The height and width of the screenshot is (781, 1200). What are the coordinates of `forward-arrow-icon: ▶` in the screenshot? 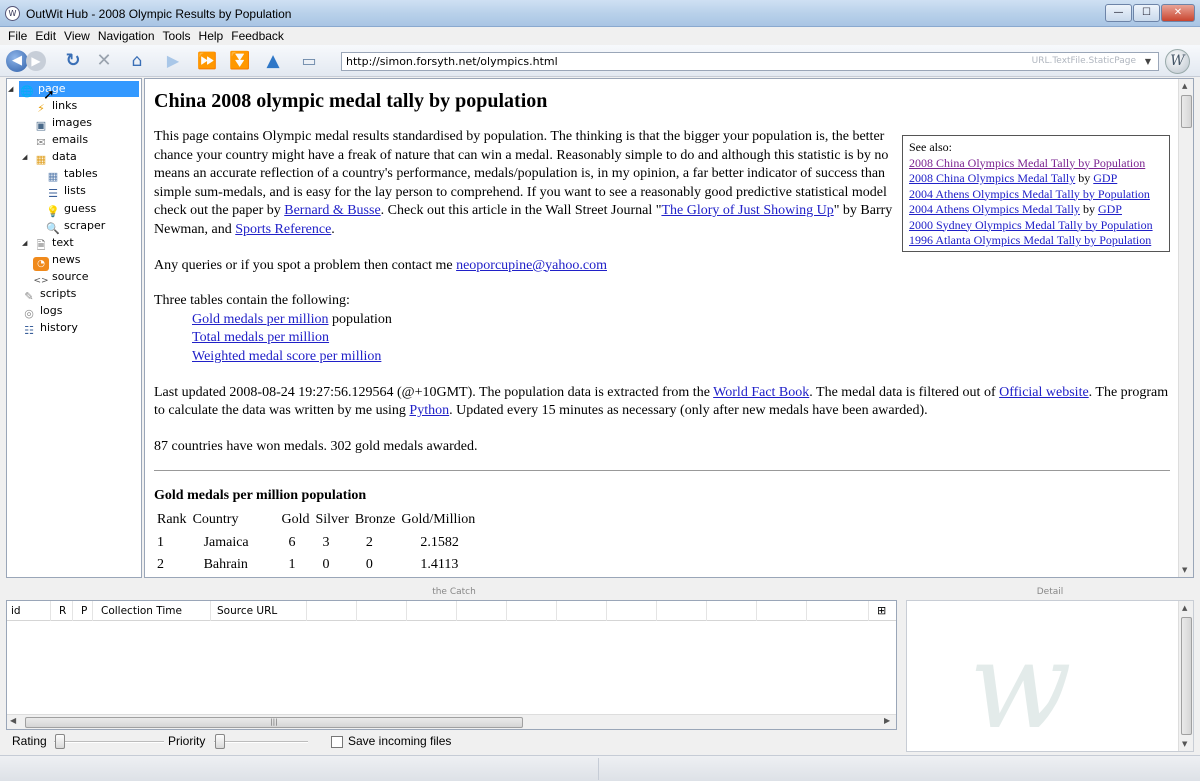 It's located at (36, 61).